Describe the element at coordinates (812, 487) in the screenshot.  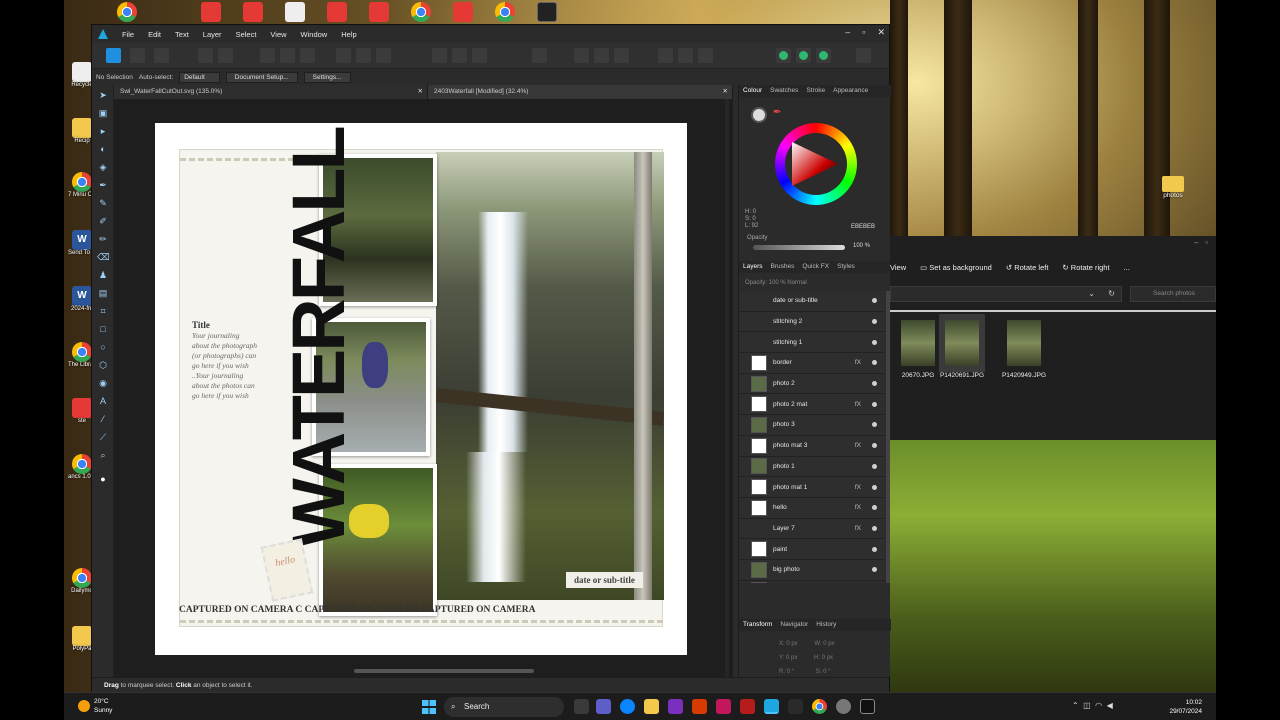
I see `layer-row: photo mat 1 fX` at that location.